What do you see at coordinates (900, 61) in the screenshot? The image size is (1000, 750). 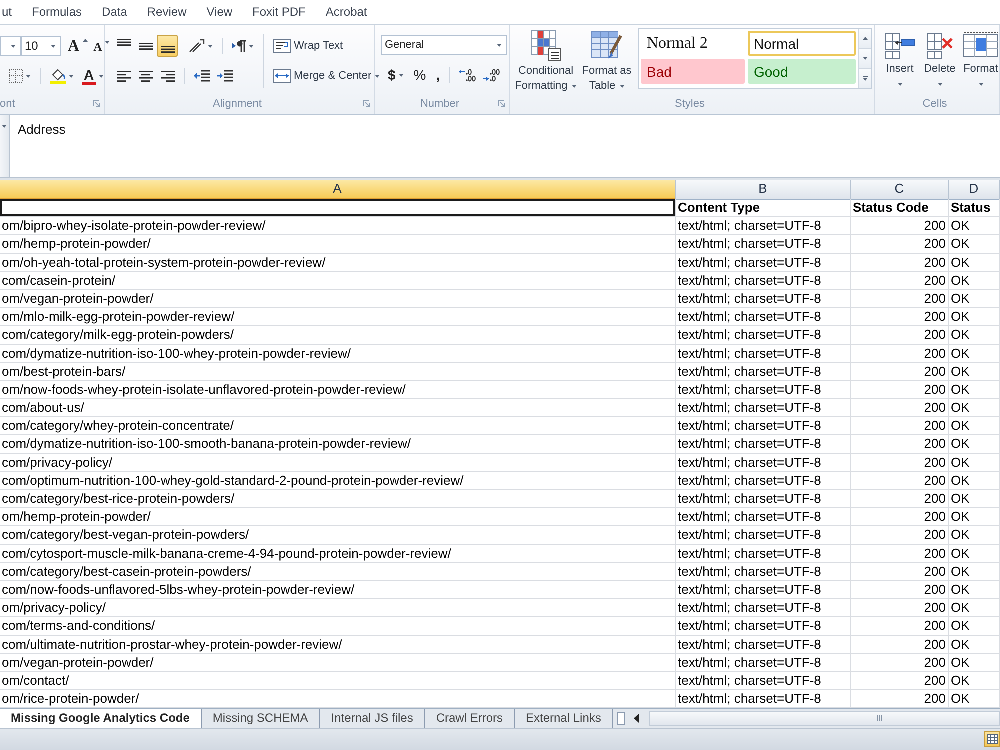 I see `insert-cells-button: Insert` at bounding box center [900, 61].